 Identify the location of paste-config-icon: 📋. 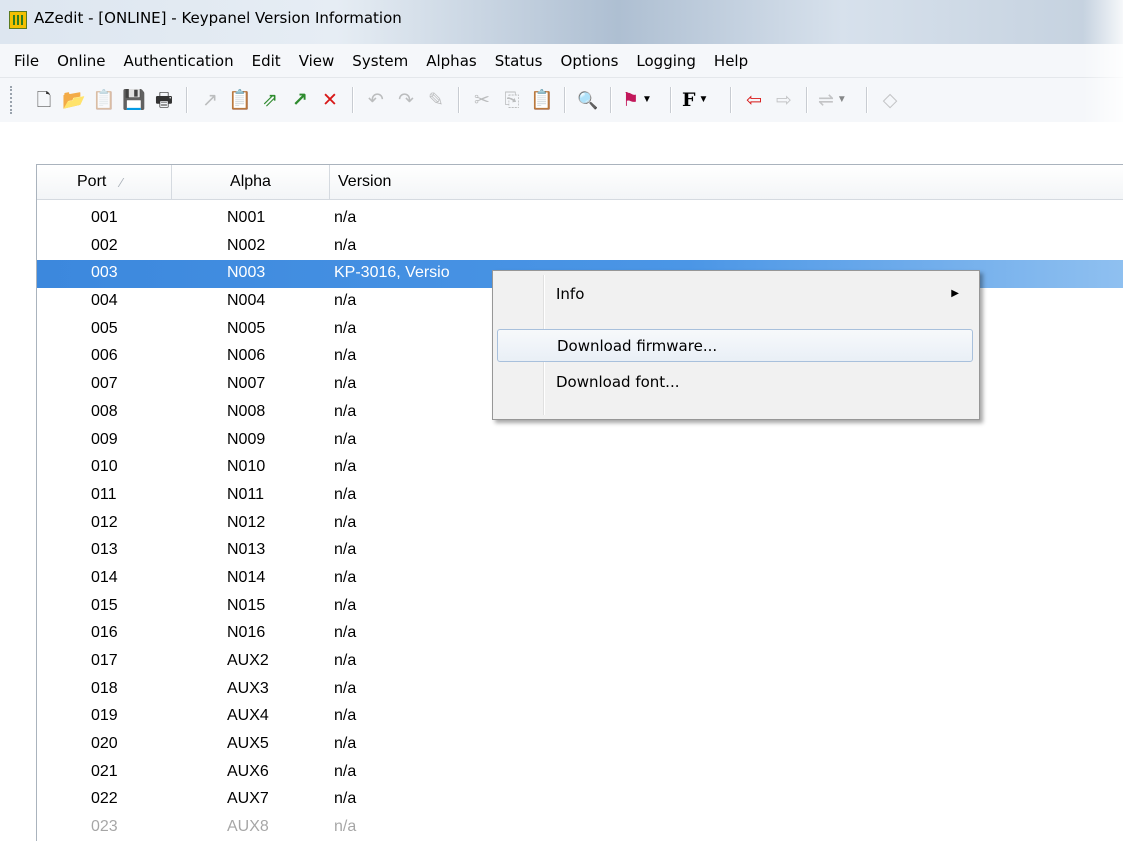
(240, 100).